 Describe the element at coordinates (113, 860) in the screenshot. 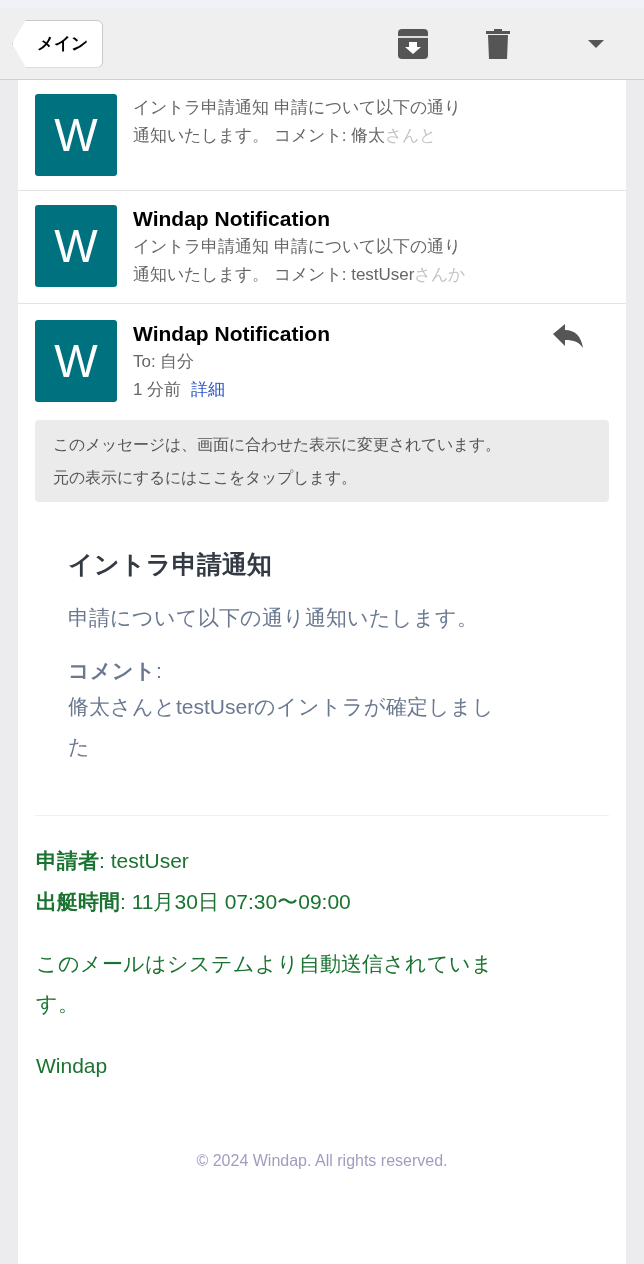

I see `info-line: 申請者: testUser` at that location.